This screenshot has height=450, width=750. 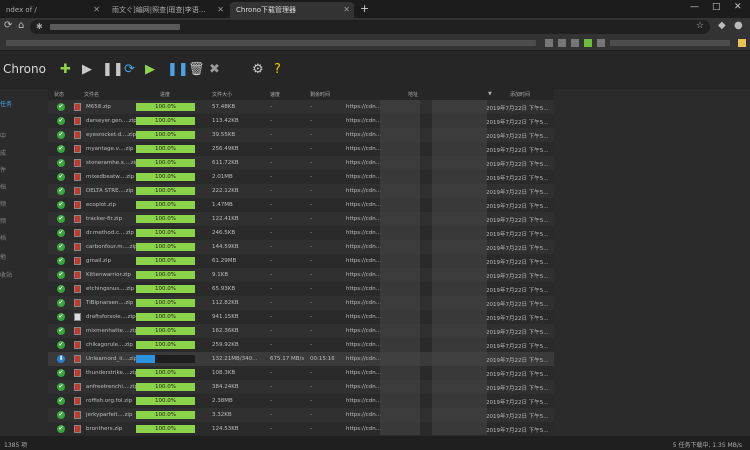 What do you see at coordinates (320, 94) in the screenshot?
I see `header-remaining: 剩余时间` at bounding box center [320, 94].